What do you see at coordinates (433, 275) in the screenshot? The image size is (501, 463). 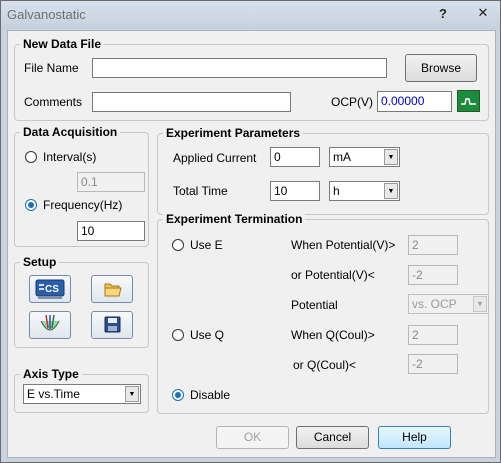 I see `or-potential-input: -2` at bounding box center [433, 275].